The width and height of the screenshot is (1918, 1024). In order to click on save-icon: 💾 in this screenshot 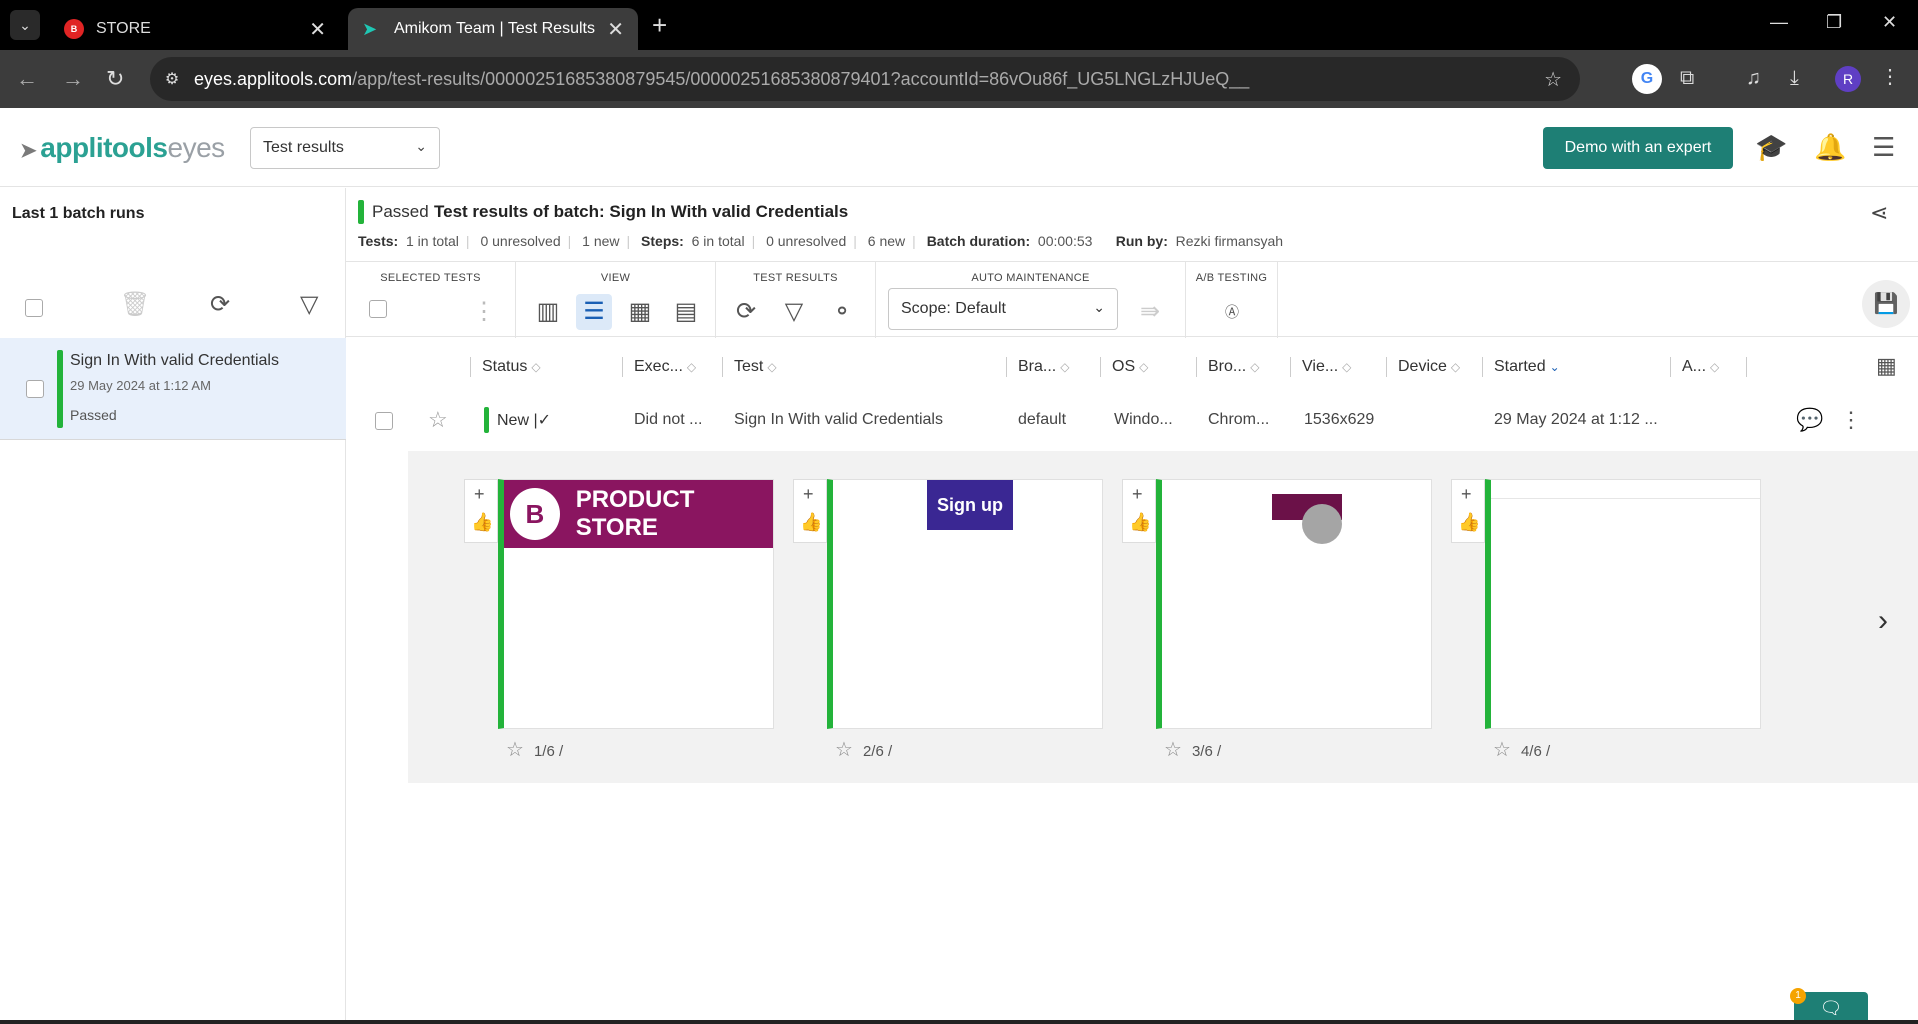, I will do `click(1886, 304)`.